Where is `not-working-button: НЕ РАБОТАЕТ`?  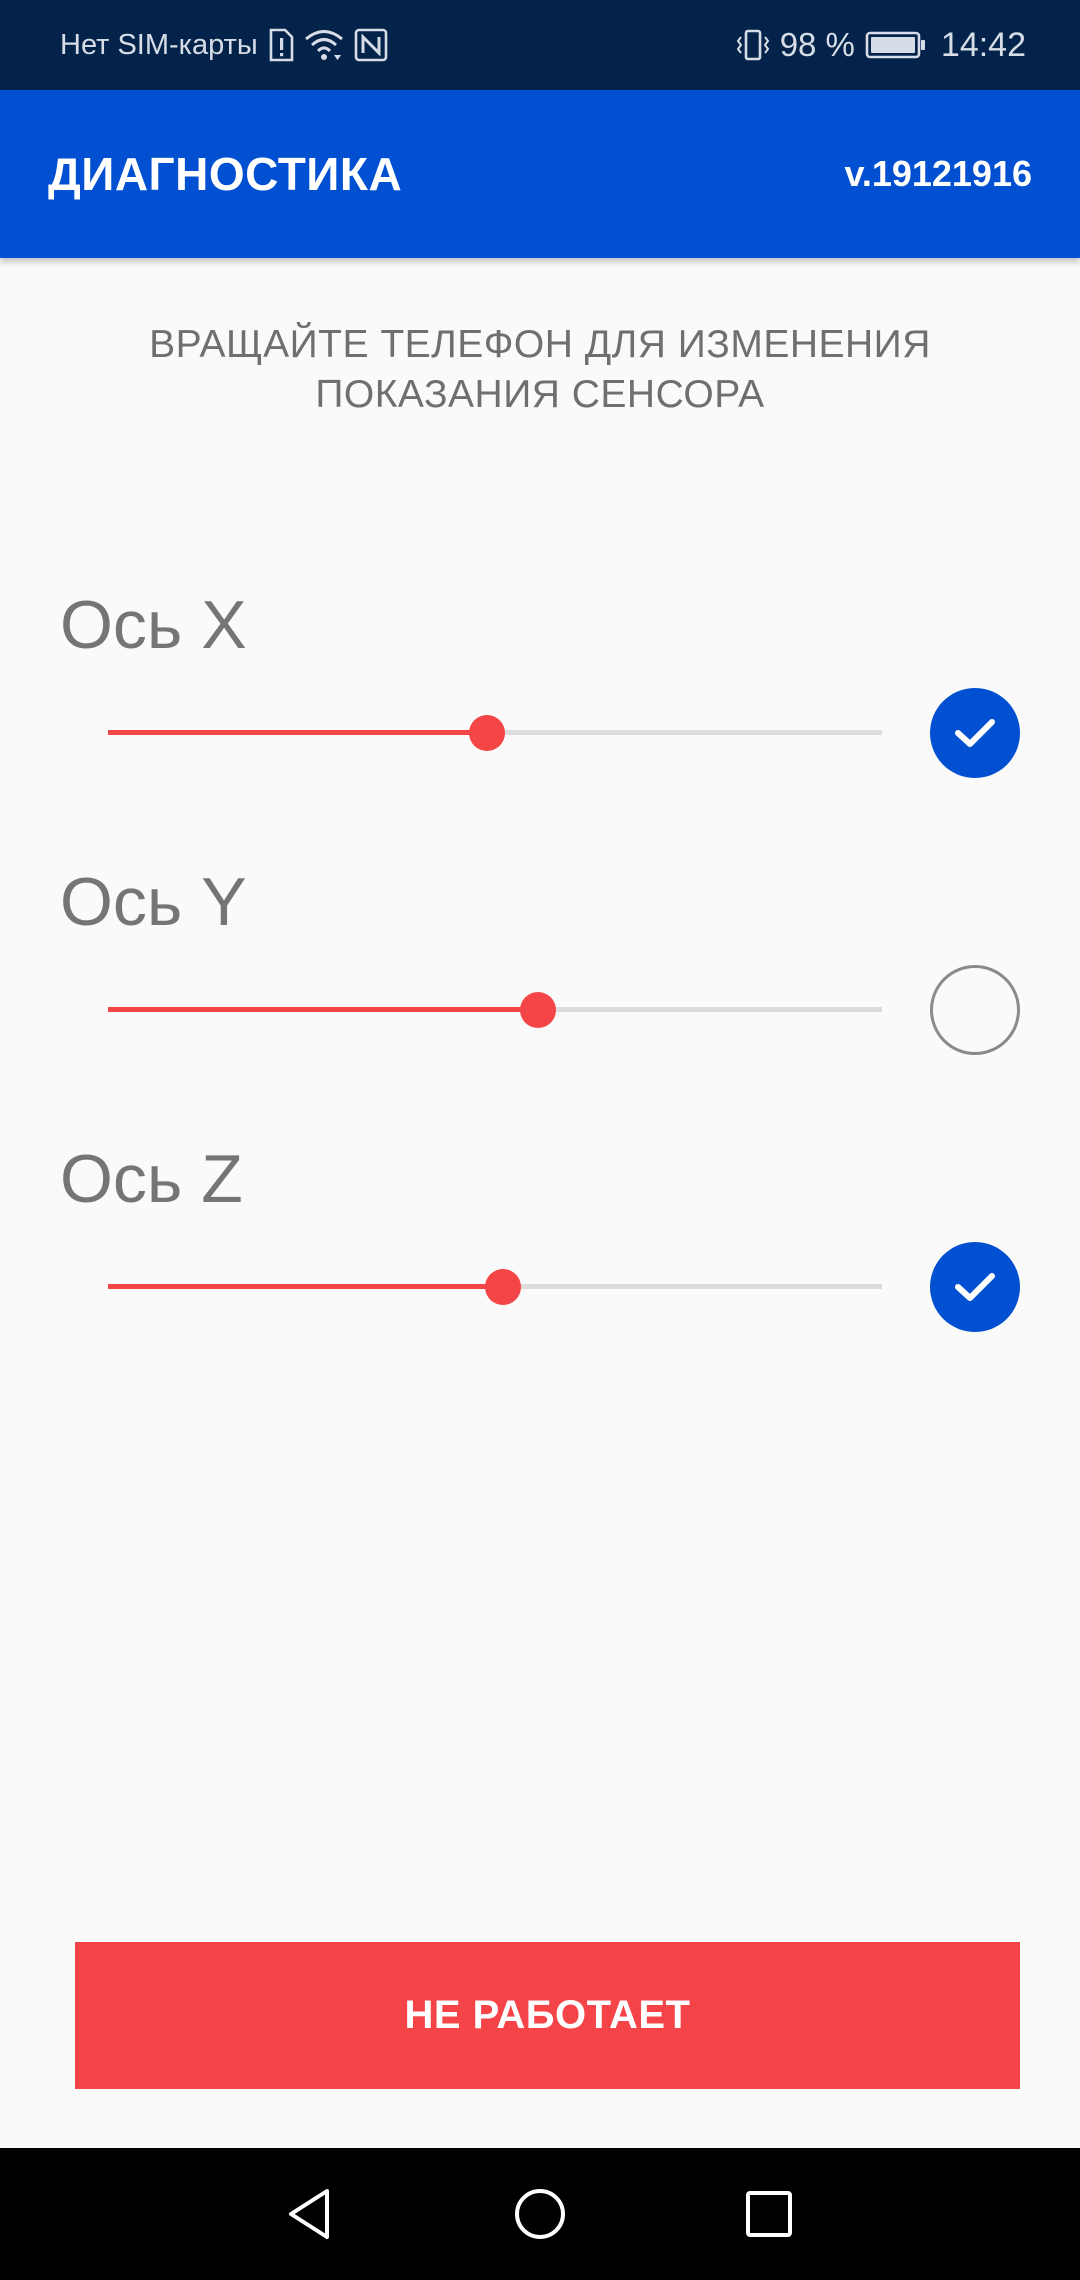
not-working-button: НЕ РАБОТАЕТ is located at coordinates (547, 2015).